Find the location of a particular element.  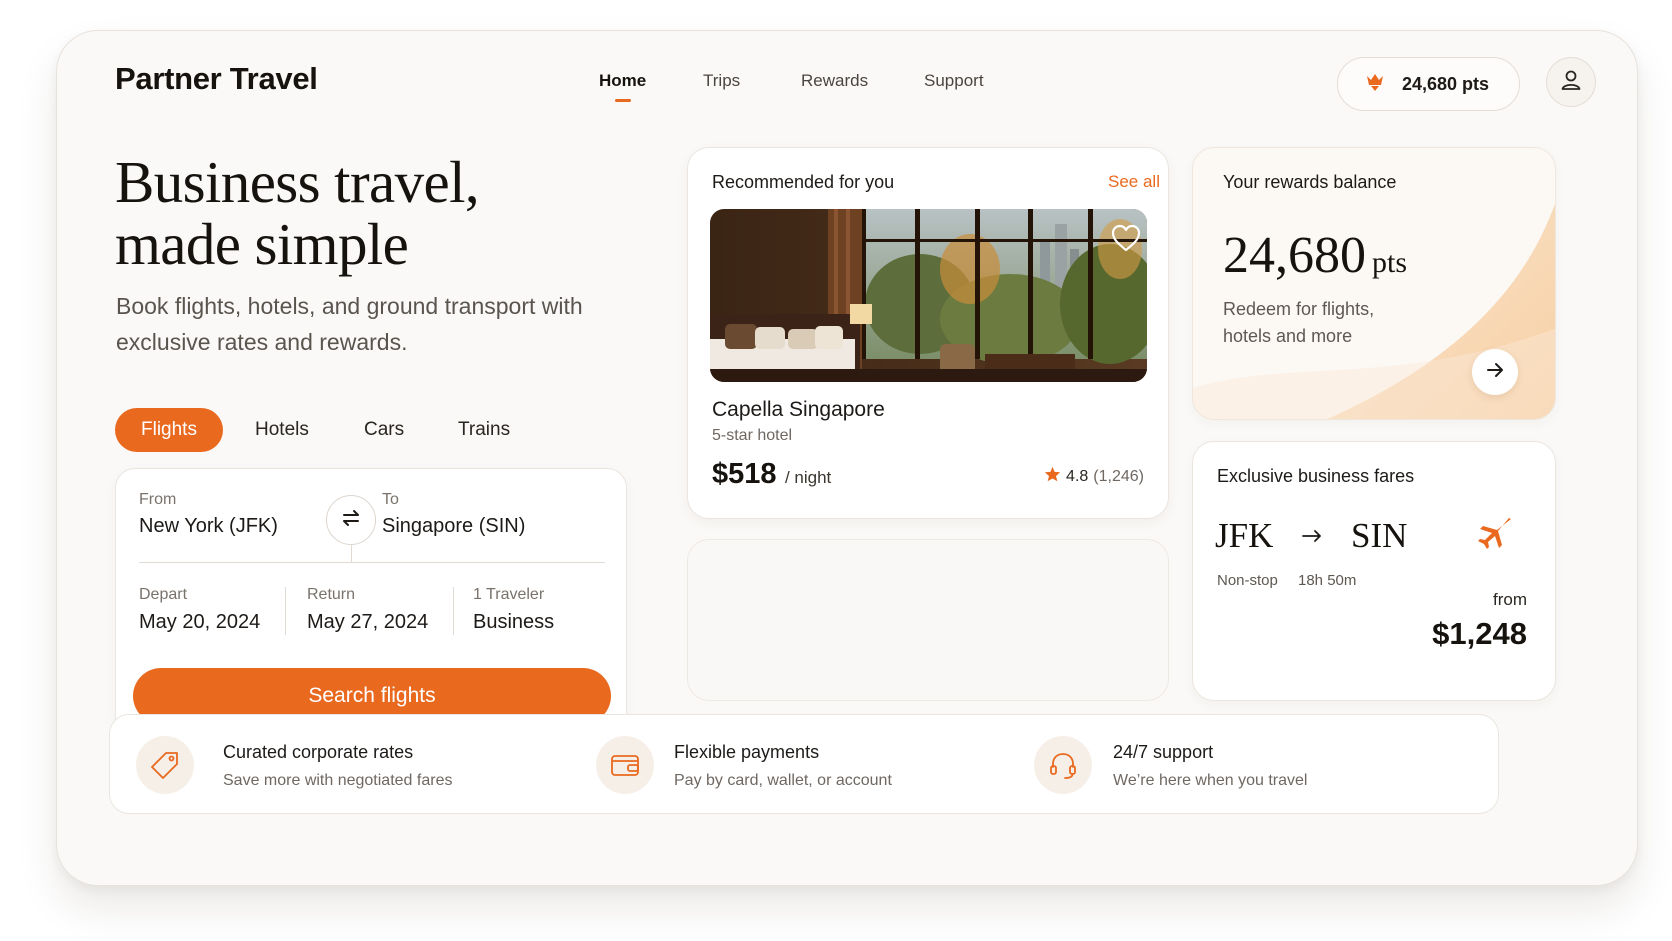

rewards-points: 24,680 pts is located at coordinates (1315, 255).